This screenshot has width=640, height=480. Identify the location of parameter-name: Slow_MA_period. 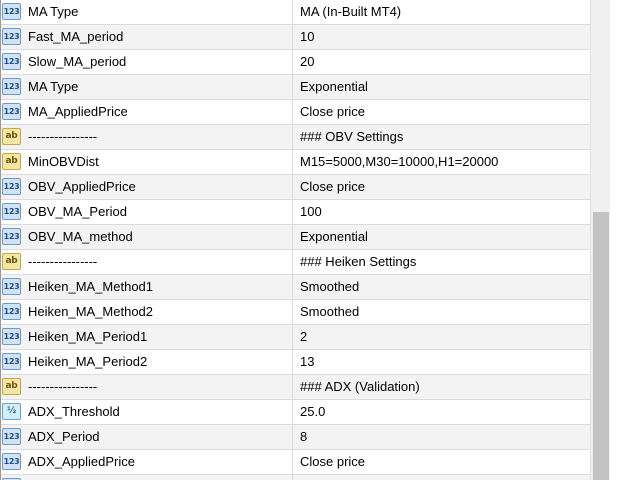
(77, 61).